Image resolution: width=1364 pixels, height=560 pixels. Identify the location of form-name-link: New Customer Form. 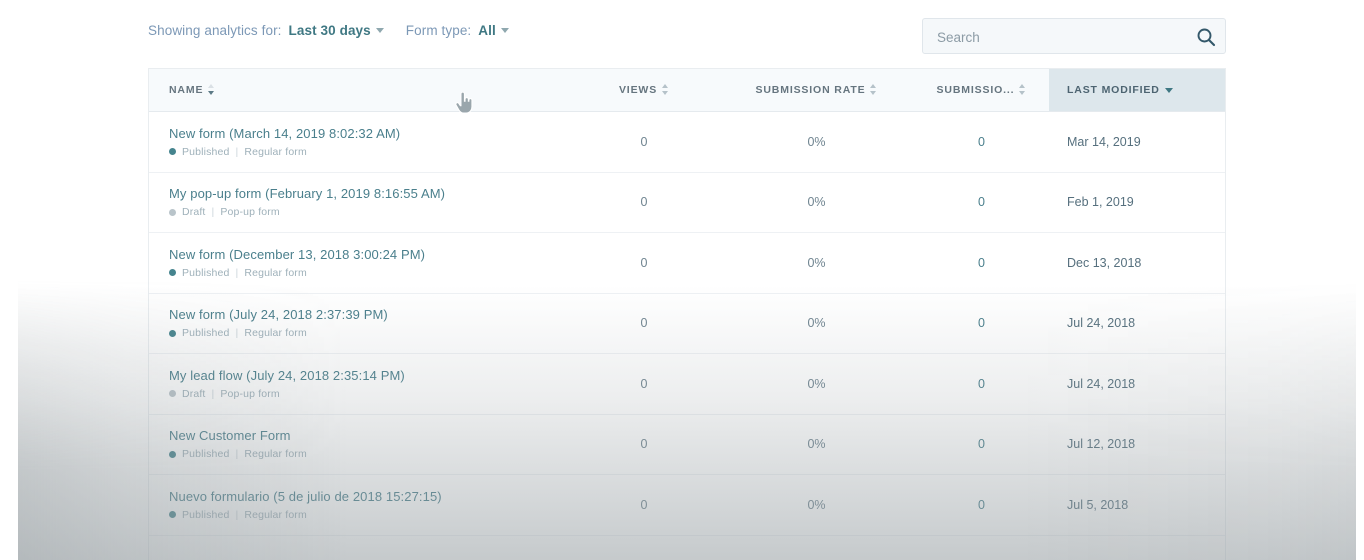
(369, 435).